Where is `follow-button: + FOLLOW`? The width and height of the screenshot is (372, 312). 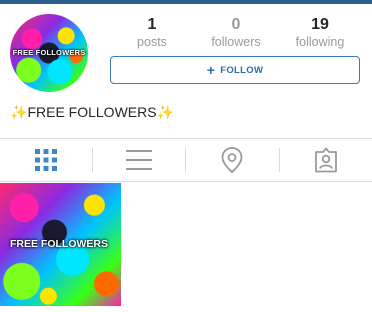 follow-button: + FOLLOW is located at coordinates (235, 70).